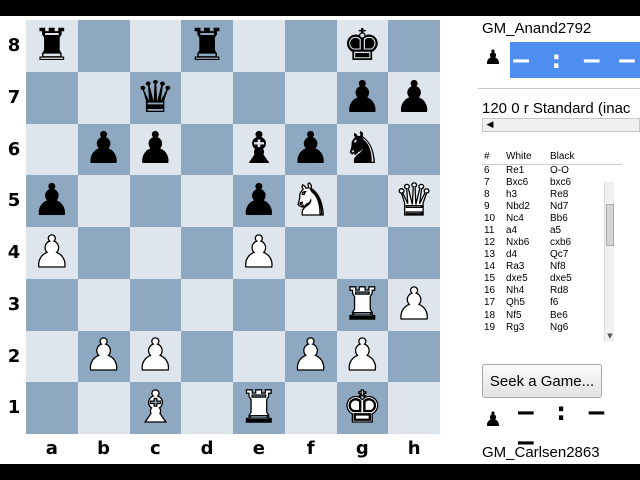  I want to click on square-h5: ♛, so click(414, 201).